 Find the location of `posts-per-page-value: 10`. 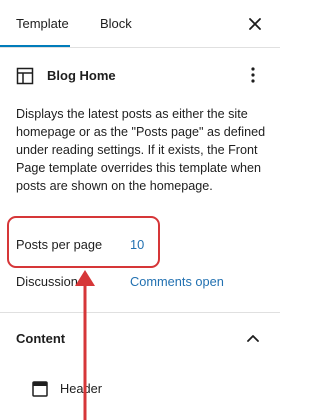

posts-per-page-value: 10 is located at coordinates (137, 245).